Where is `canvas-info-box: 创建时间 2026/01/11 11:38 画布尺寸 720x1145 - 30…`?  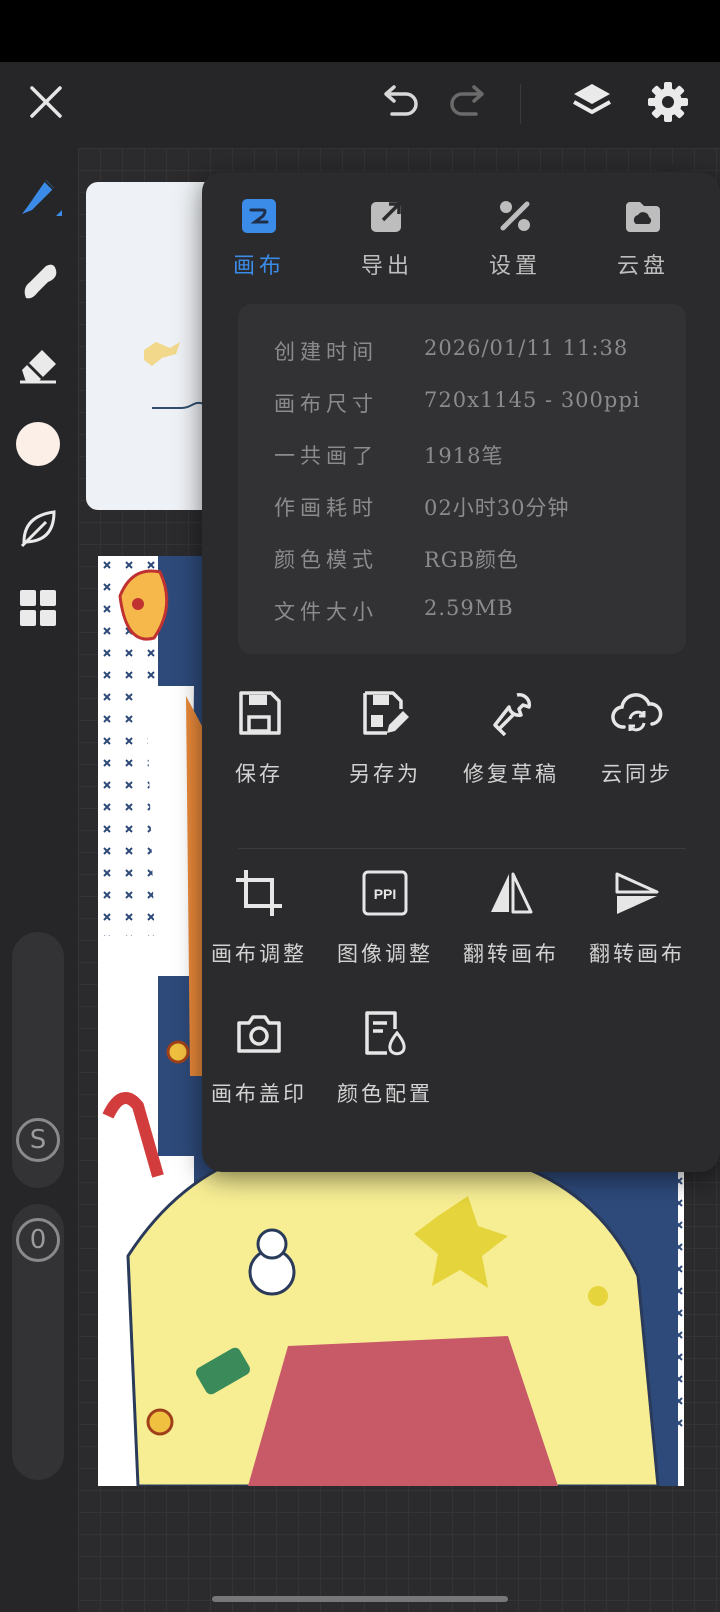 canvas-info-box: 创建时间 2026/01/11 11:38 画布尺寸 720x1145 - 30… is located at coordinates (462, 479).